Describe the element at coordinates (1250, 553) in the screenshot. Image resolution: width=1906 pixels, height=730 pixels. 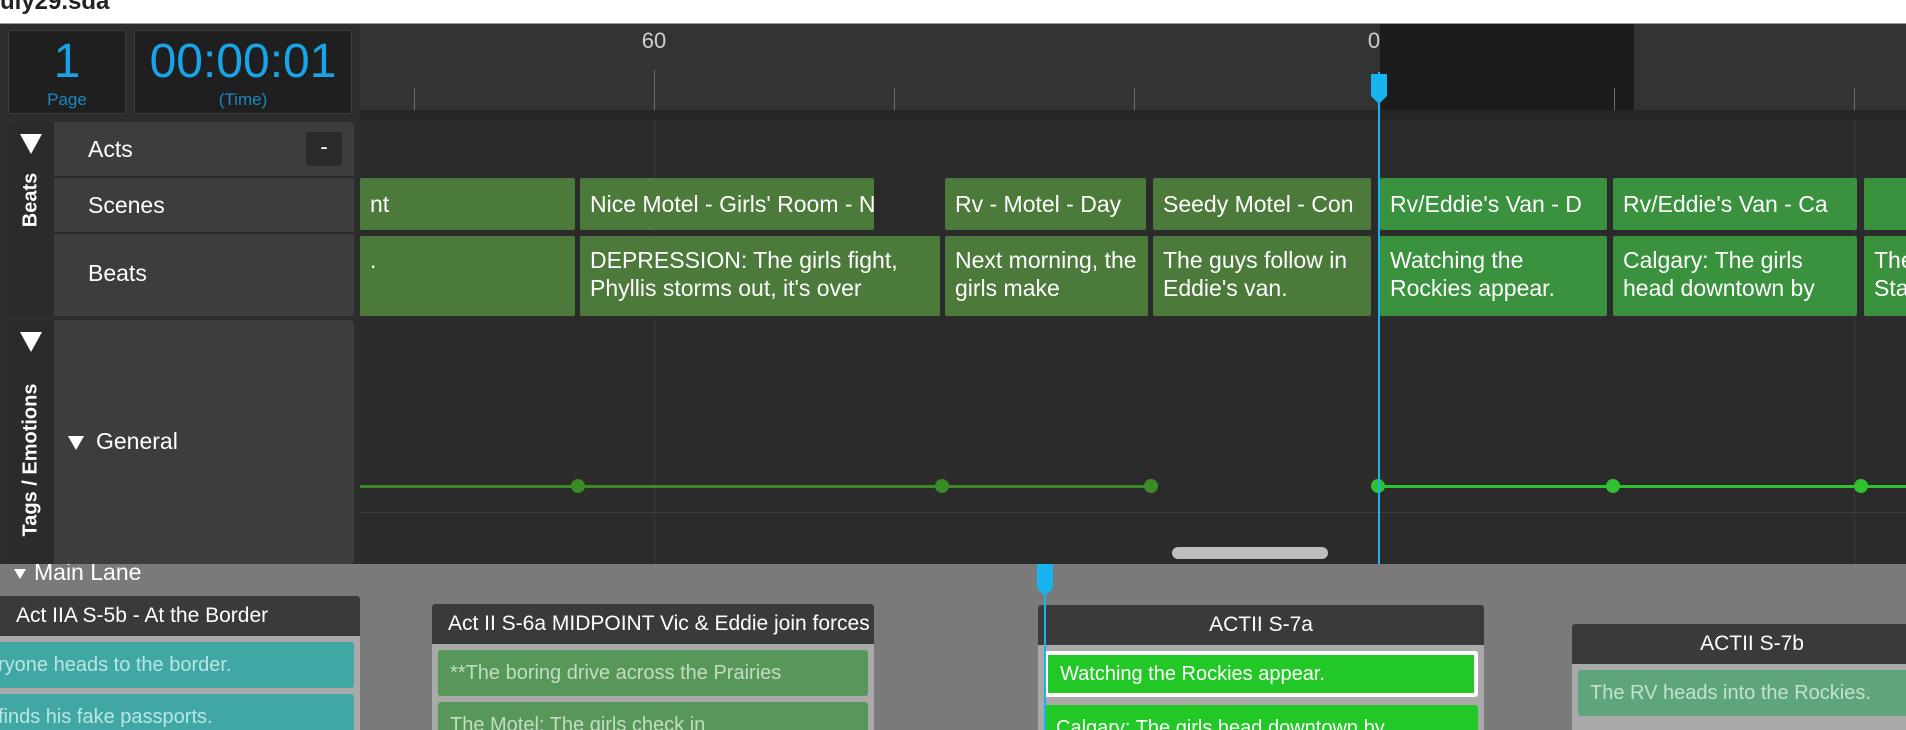
I see `horizontal-scrollbar` at that location.